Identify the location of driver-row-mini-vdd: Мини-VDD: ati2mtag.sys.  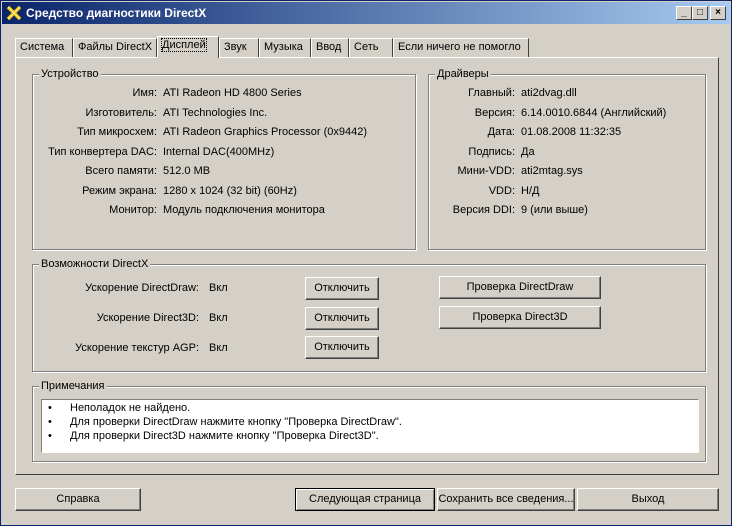
(520, 171).